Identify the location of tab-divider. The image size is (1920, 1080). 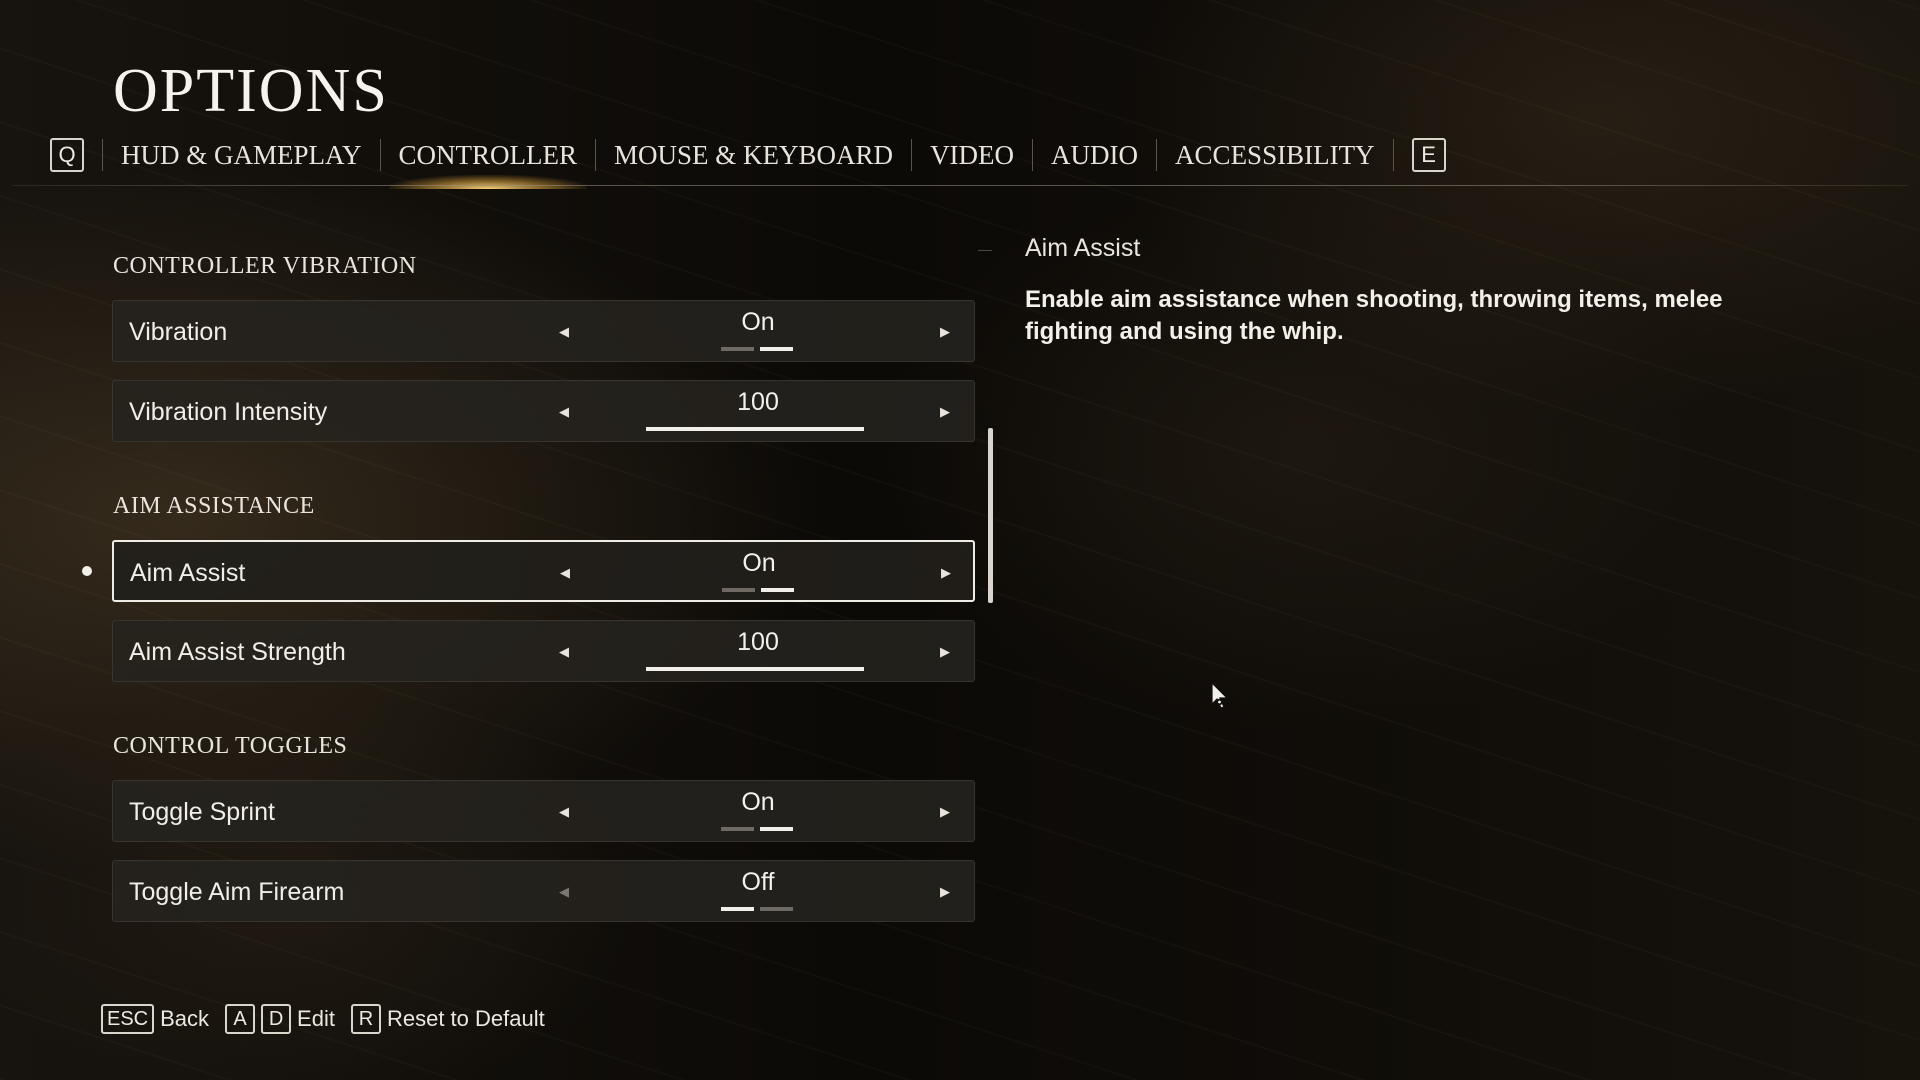
(960, 185).